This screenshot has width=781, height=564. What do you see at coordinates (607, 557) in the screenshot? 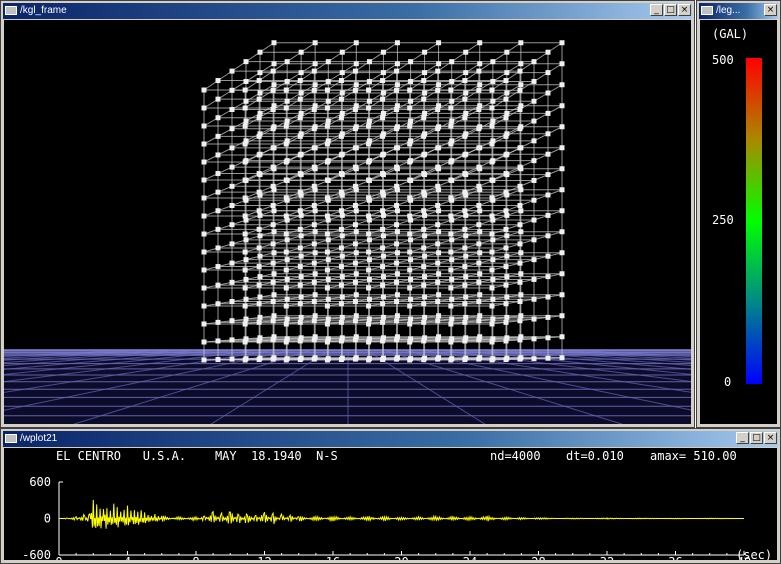
I see `x-tick-label: 32` at bounding box center [607, 557].